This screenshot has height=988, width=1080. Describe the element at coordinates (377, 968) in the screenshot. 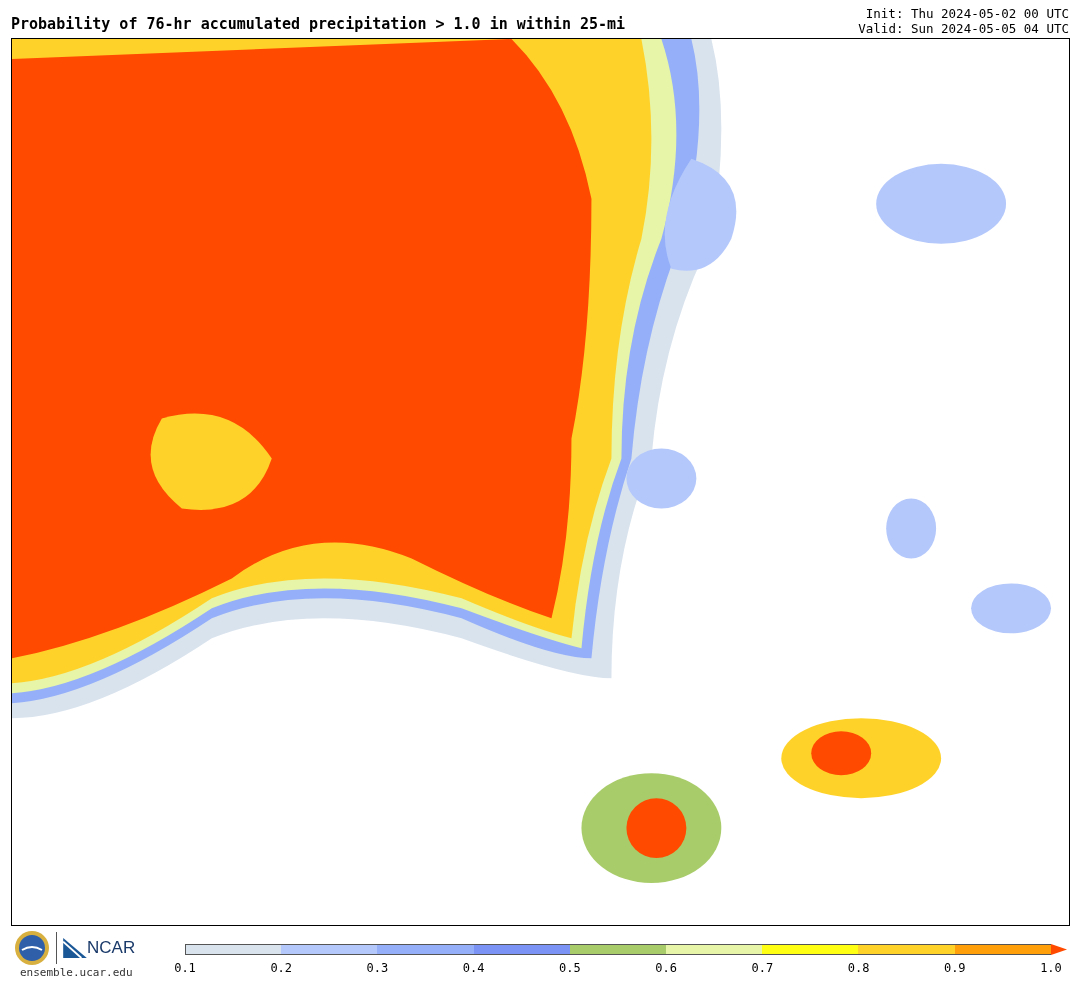

I see `tick-label: 0.3` at that location.